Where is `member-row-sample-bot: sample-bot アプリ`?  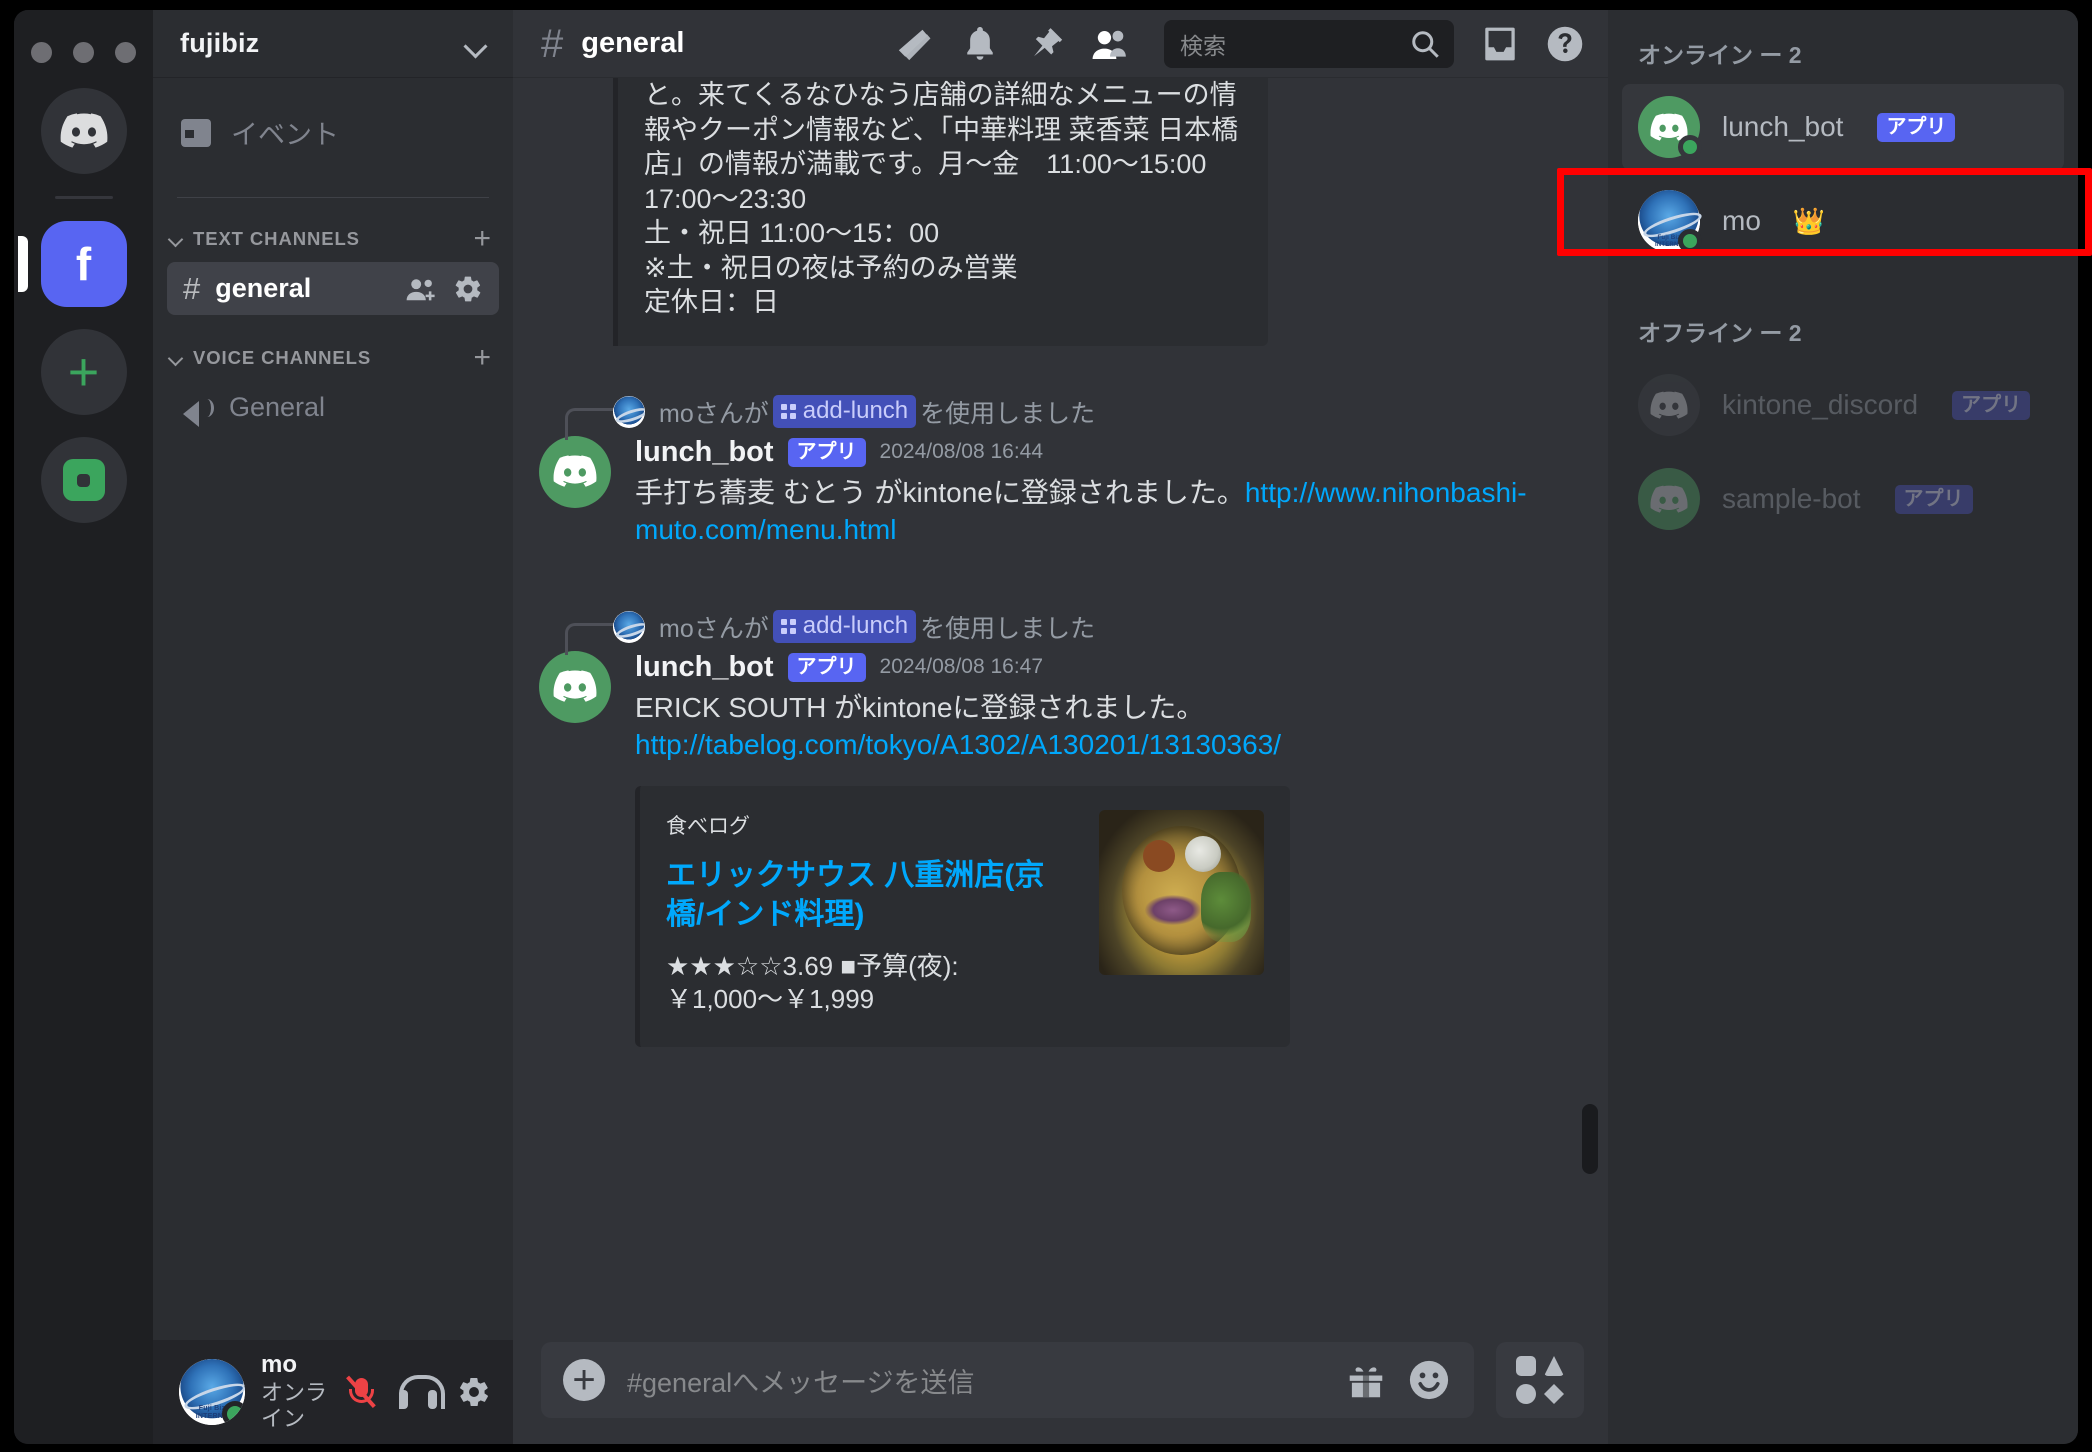
member-row-sample-bot: sample-bot アプリ is located at coordinates (1843, 499).